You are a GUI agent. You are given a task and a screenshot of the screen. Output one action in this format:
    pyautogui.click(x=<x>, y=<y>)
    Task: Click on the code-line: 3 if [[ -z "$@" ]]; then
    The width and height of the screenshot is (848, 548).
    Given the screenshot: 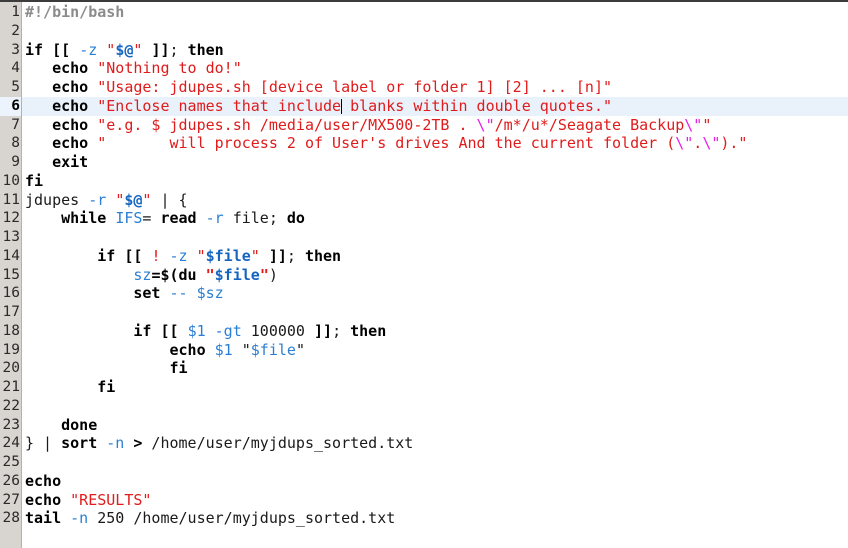 What is the action you would take?
    pyautogui.click(x=424, y=50)
    